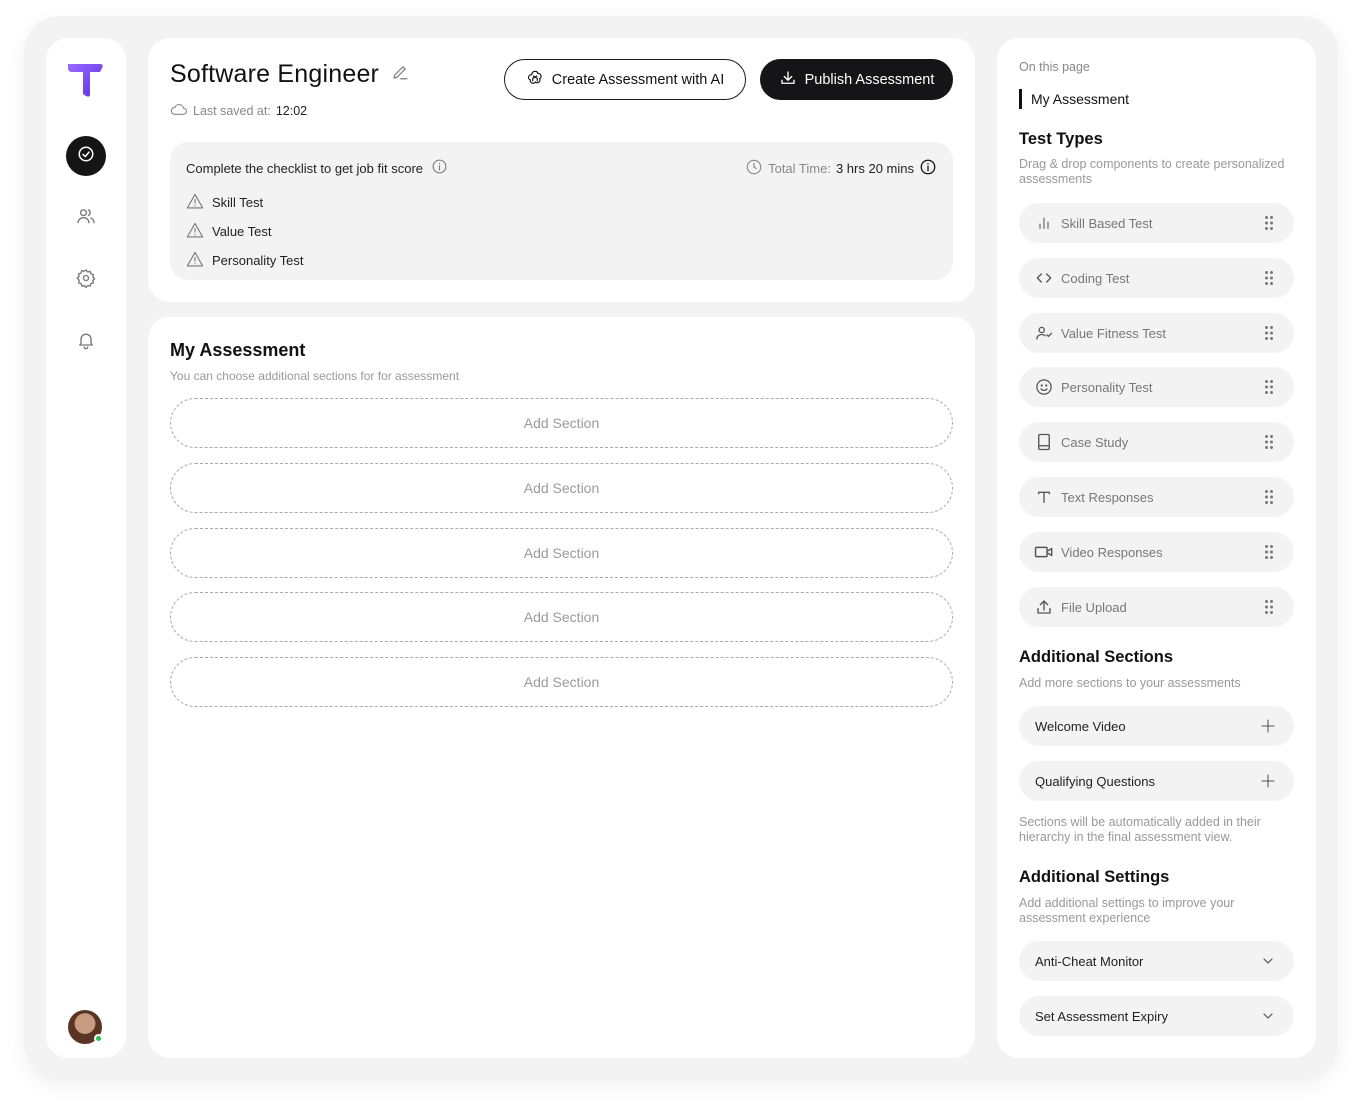 This screenshot has width=1362, height=1112. I want to click on test-type-video-responses: Video Responses, so click(1156, 552).